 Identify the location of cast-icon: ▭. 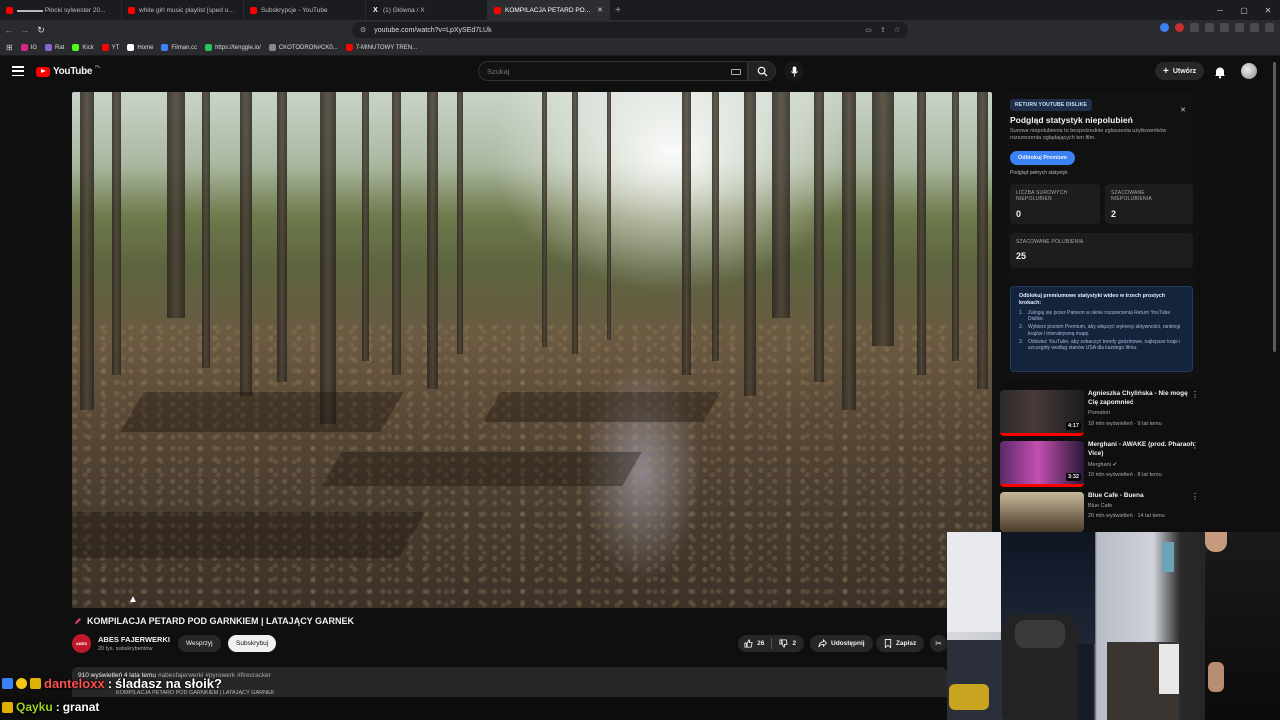
(868, 30).